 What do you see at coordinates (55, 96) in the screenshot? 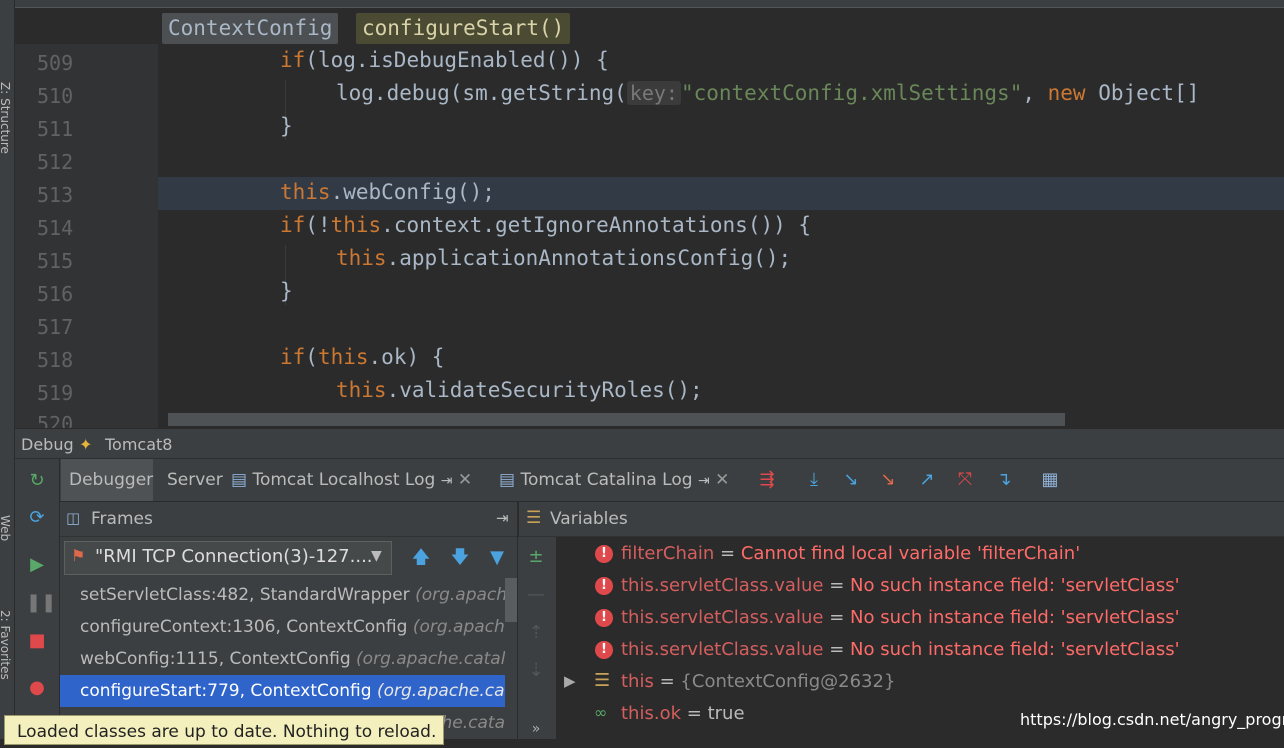
I see `line-number: 510` at bounding box center [55, 96].